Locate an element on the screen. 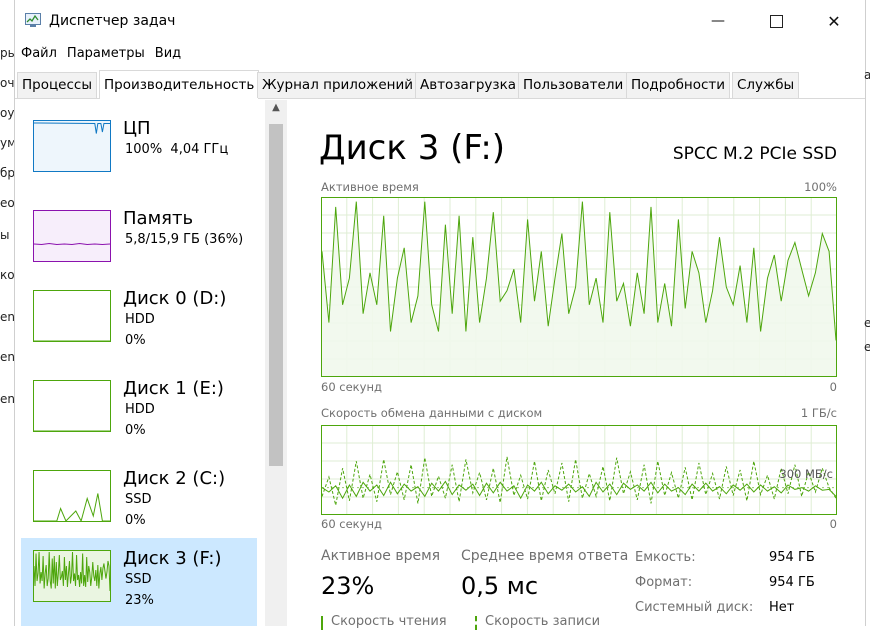 The image size is (870, 630). close-button: ✕ is located at coordinates (834, 21).